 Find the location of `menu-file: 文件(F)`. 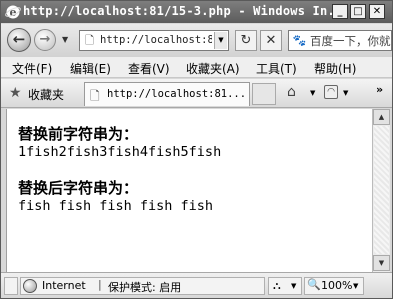

menu-file: 文件(F) is located at coordinates (32, 68).